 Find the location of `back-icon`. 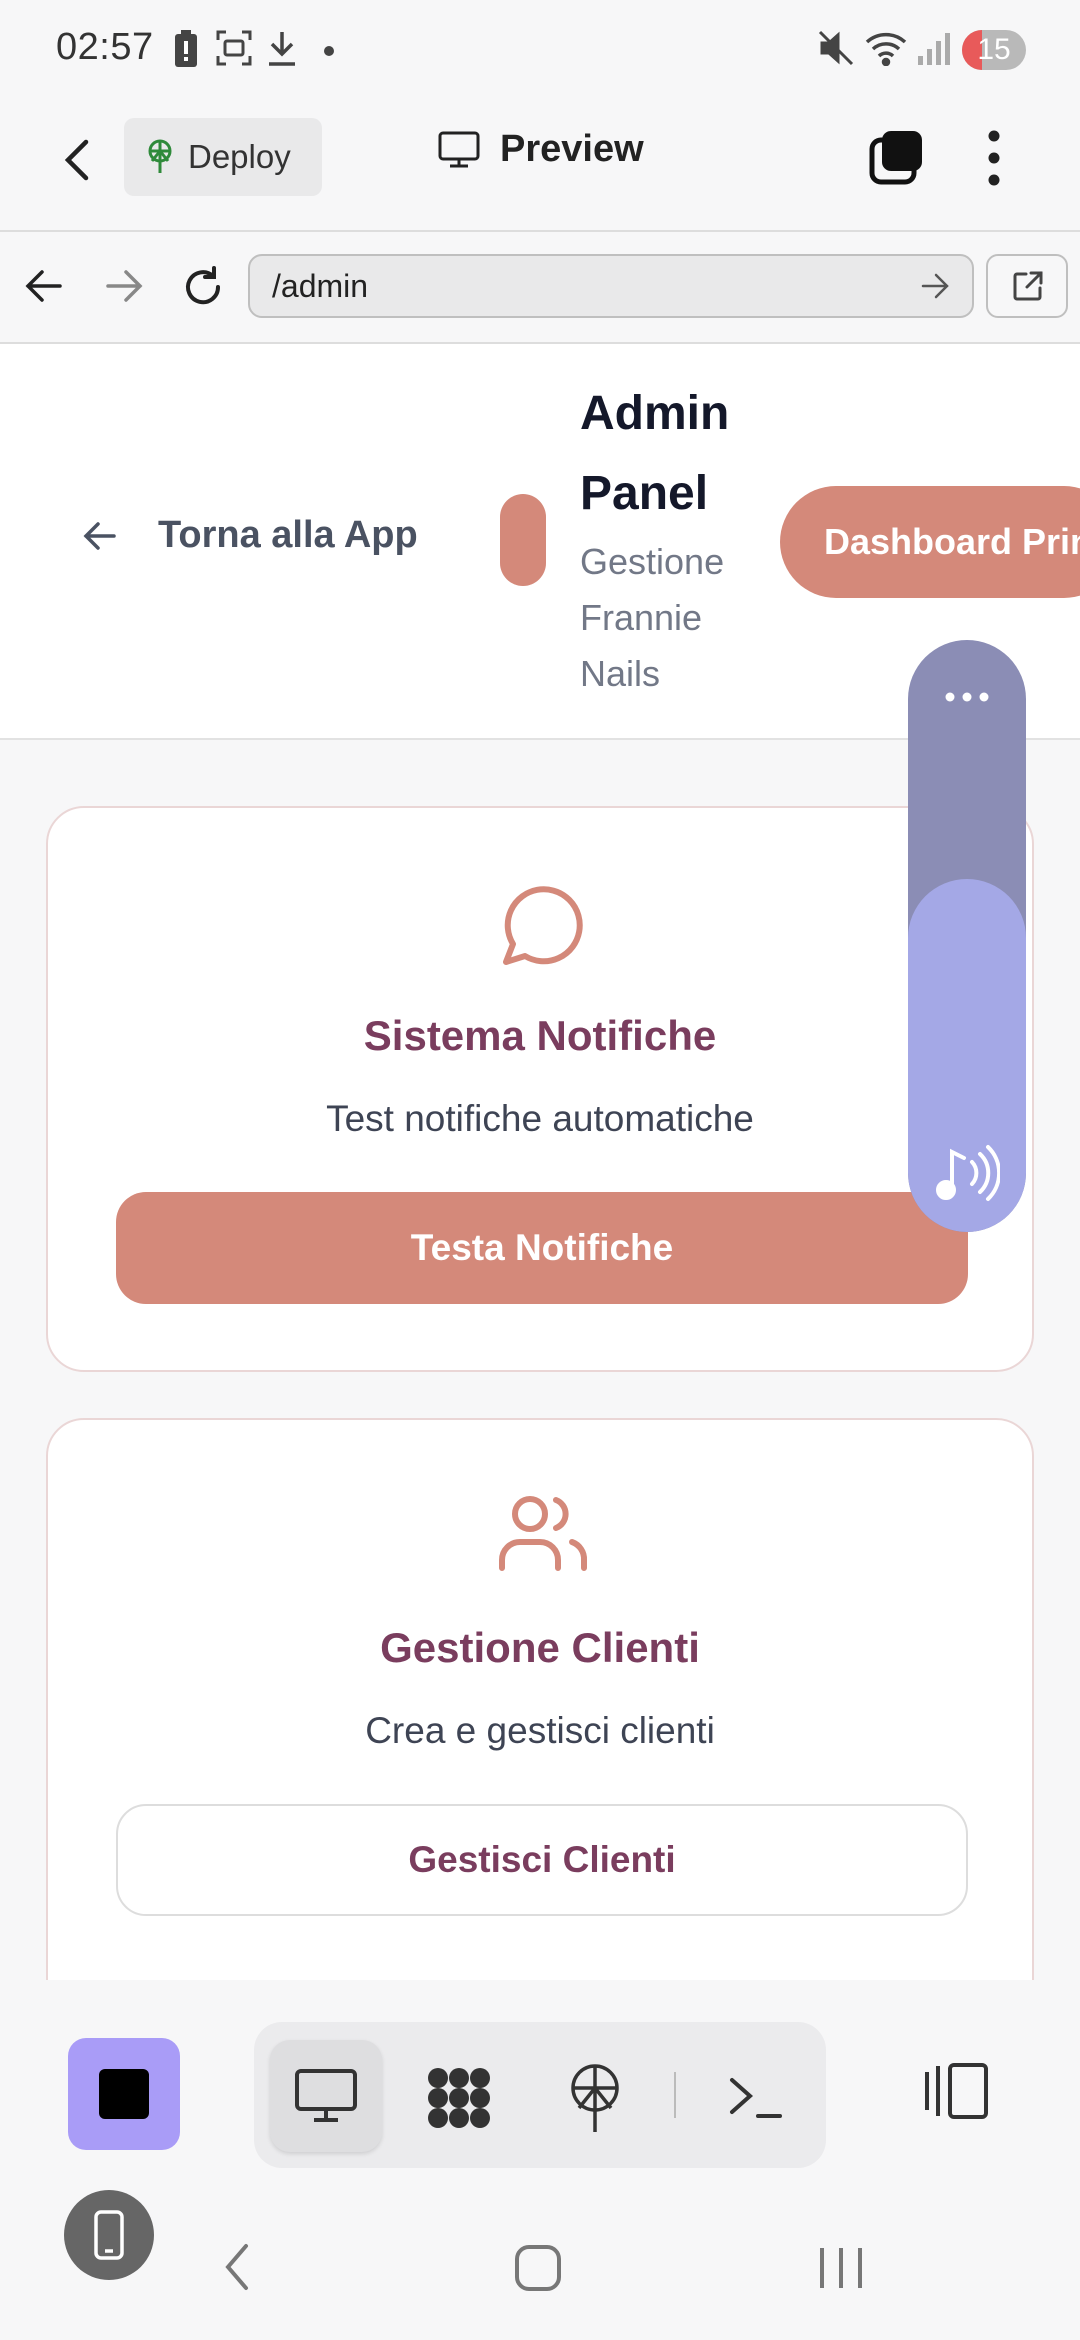

back-icon is located at coordinates (78, 160).